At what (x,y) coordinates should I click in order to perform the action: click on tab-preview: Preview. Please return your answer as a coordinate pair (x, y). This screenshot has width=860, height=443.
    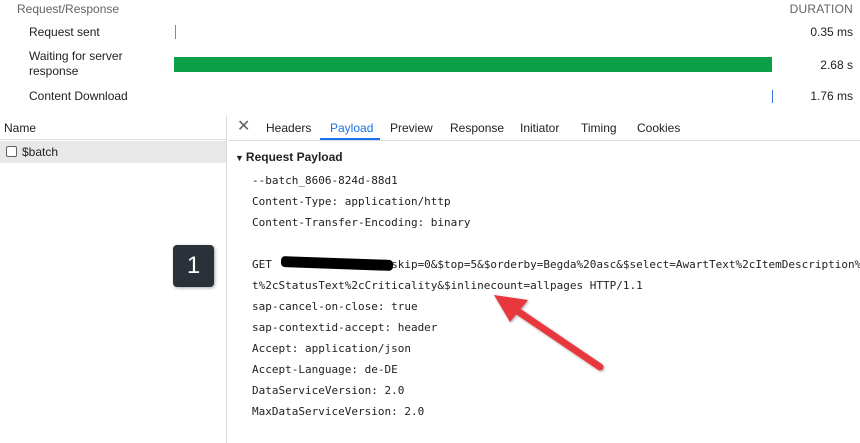
    Looking at the image, I should click on (411, 128).